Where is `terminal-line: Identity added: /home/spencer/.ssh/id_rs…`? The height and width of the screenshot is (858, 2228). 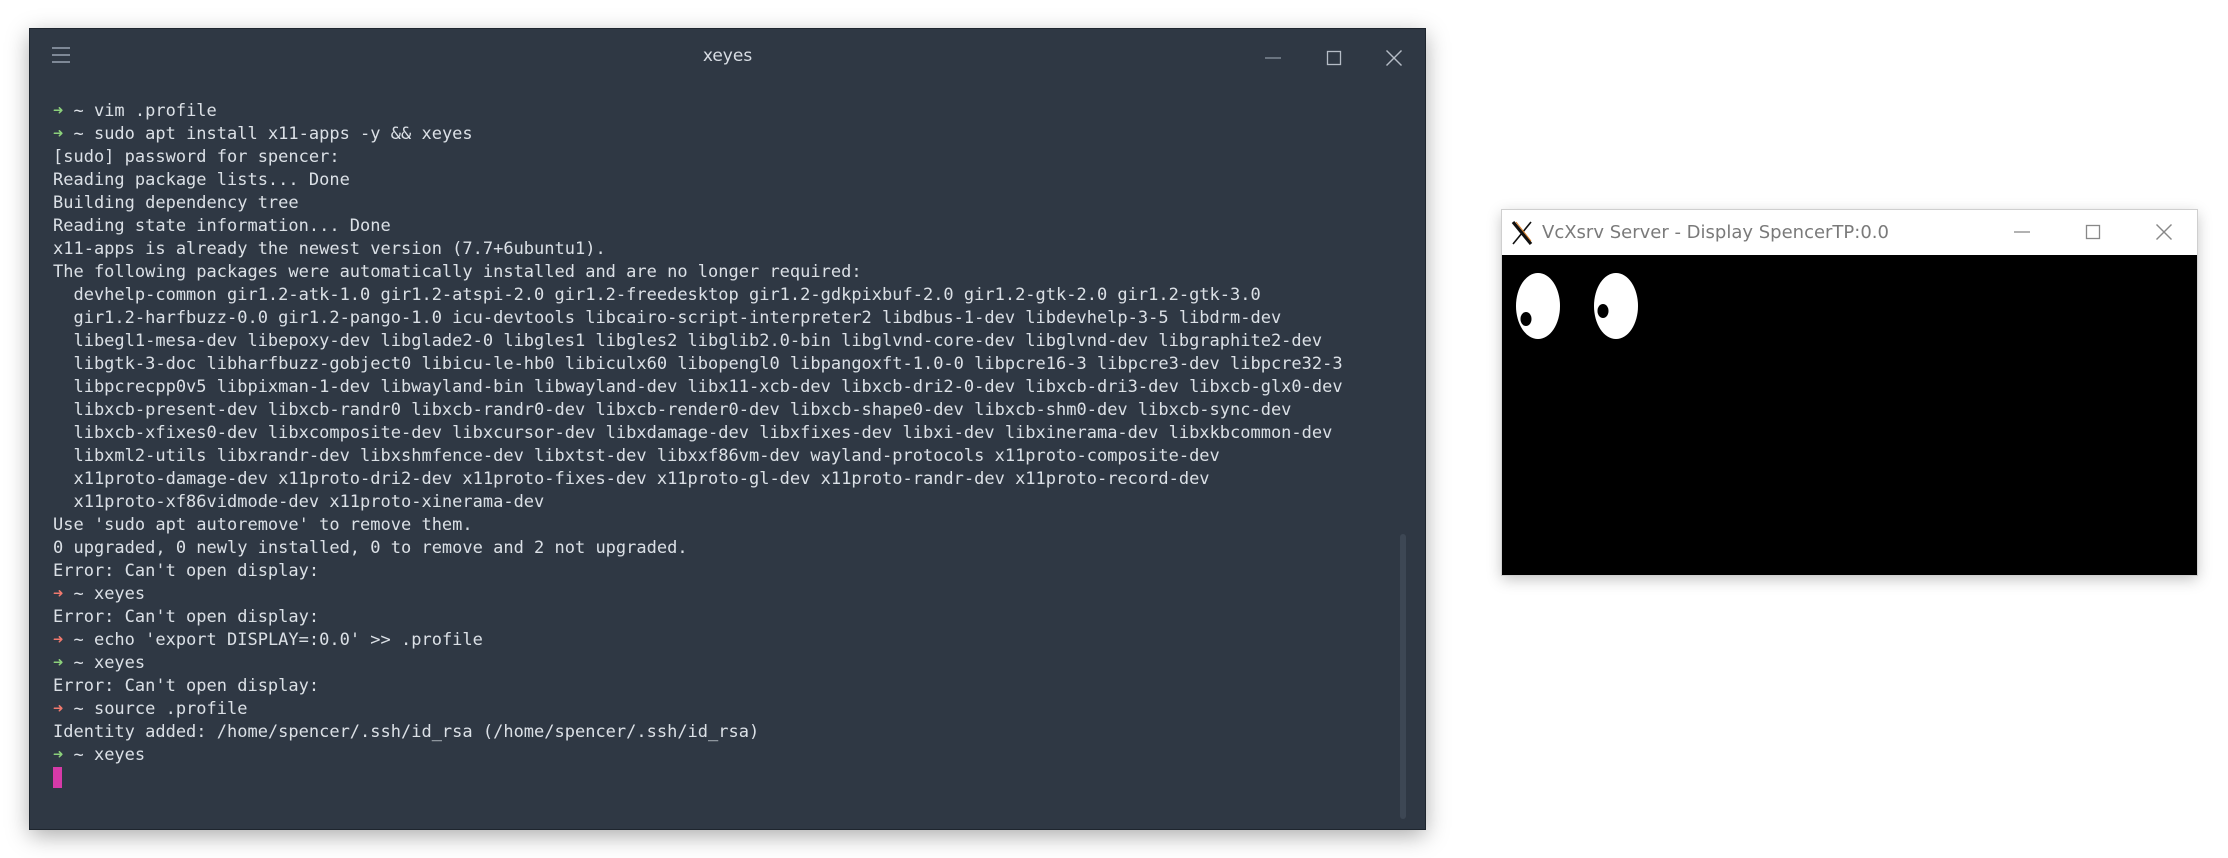 terminal-line: Identity added: /home/spencer/.ssh/id_rs… is located at coordinates (724, 732).